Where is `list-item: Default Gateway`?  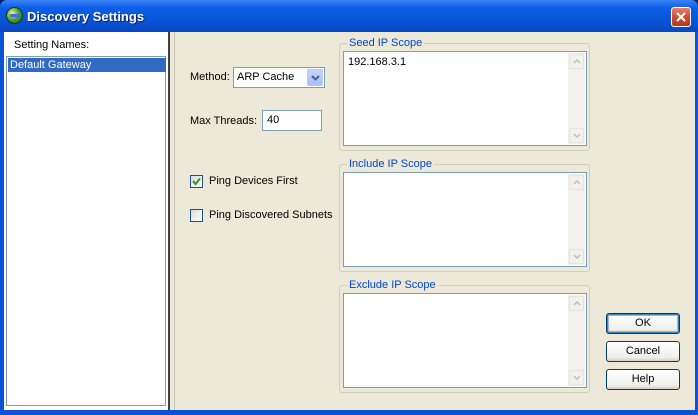 list-item: Default Gateway is located at coordinates (87, 65).